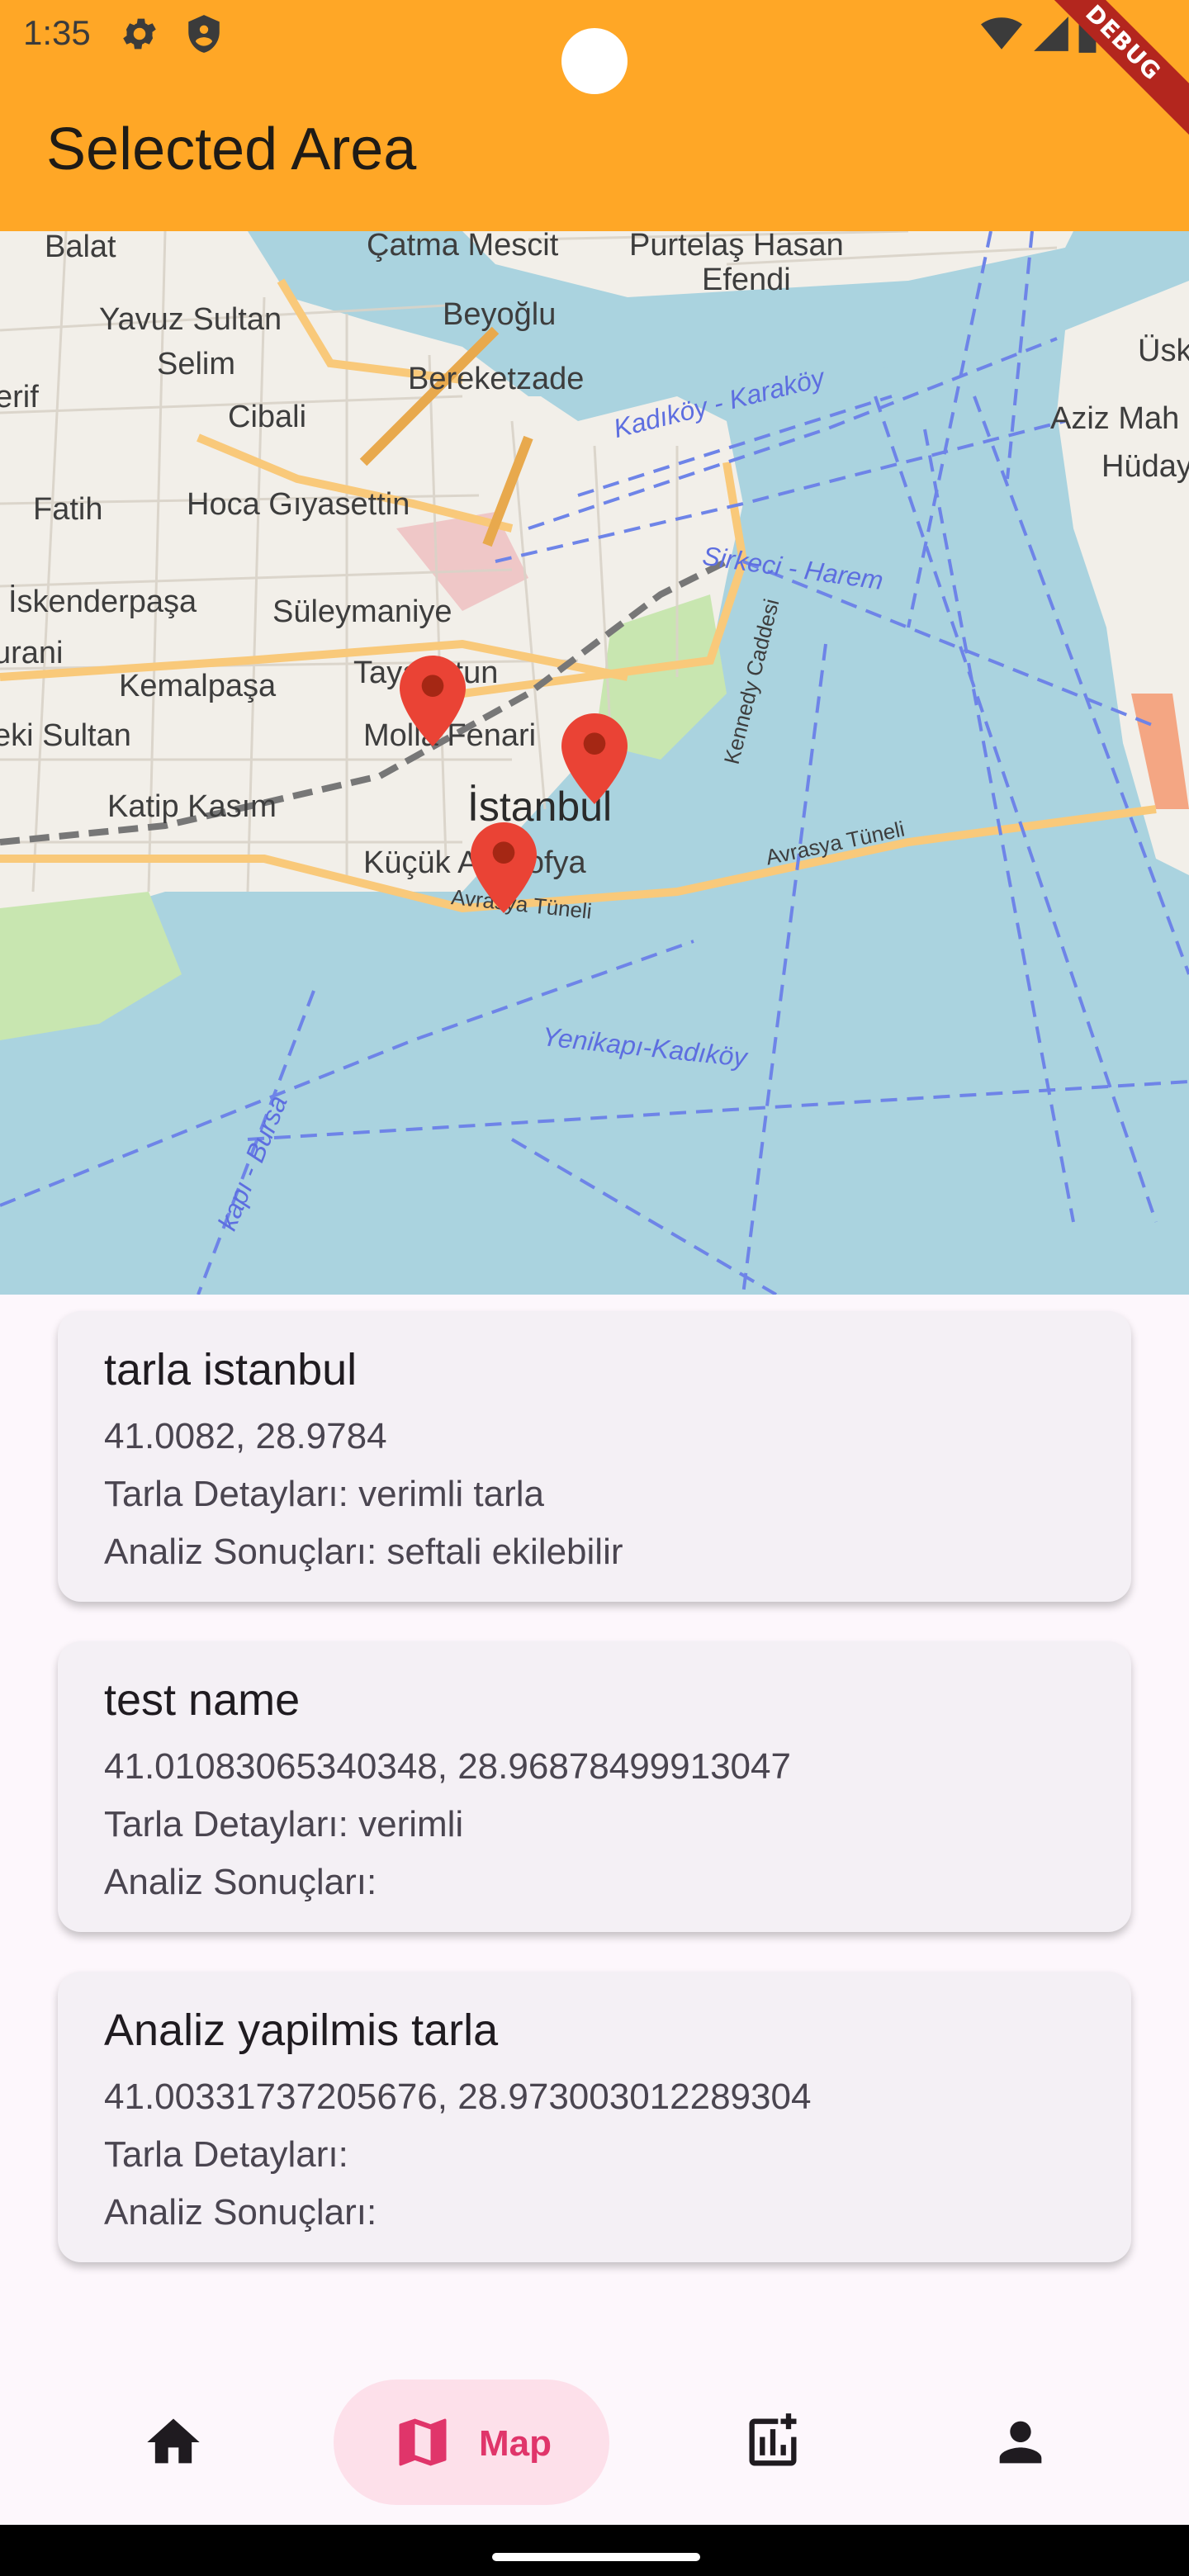  What do you see at coordinates (596, 2557) in the screenshot?
I see `home-gesture-handle` at bounding box center [596, 2557].